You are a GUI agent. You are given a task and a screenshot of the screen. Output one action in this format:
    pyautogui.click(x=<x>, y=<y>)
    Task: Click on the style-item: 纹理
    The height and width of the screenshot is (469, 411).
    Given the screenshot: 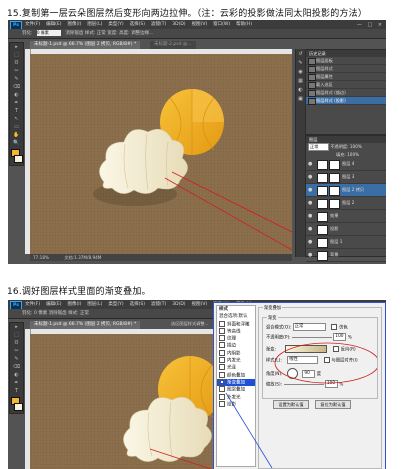 What is the action you would take?
    pyautogui.click(x=236, y=338)
    